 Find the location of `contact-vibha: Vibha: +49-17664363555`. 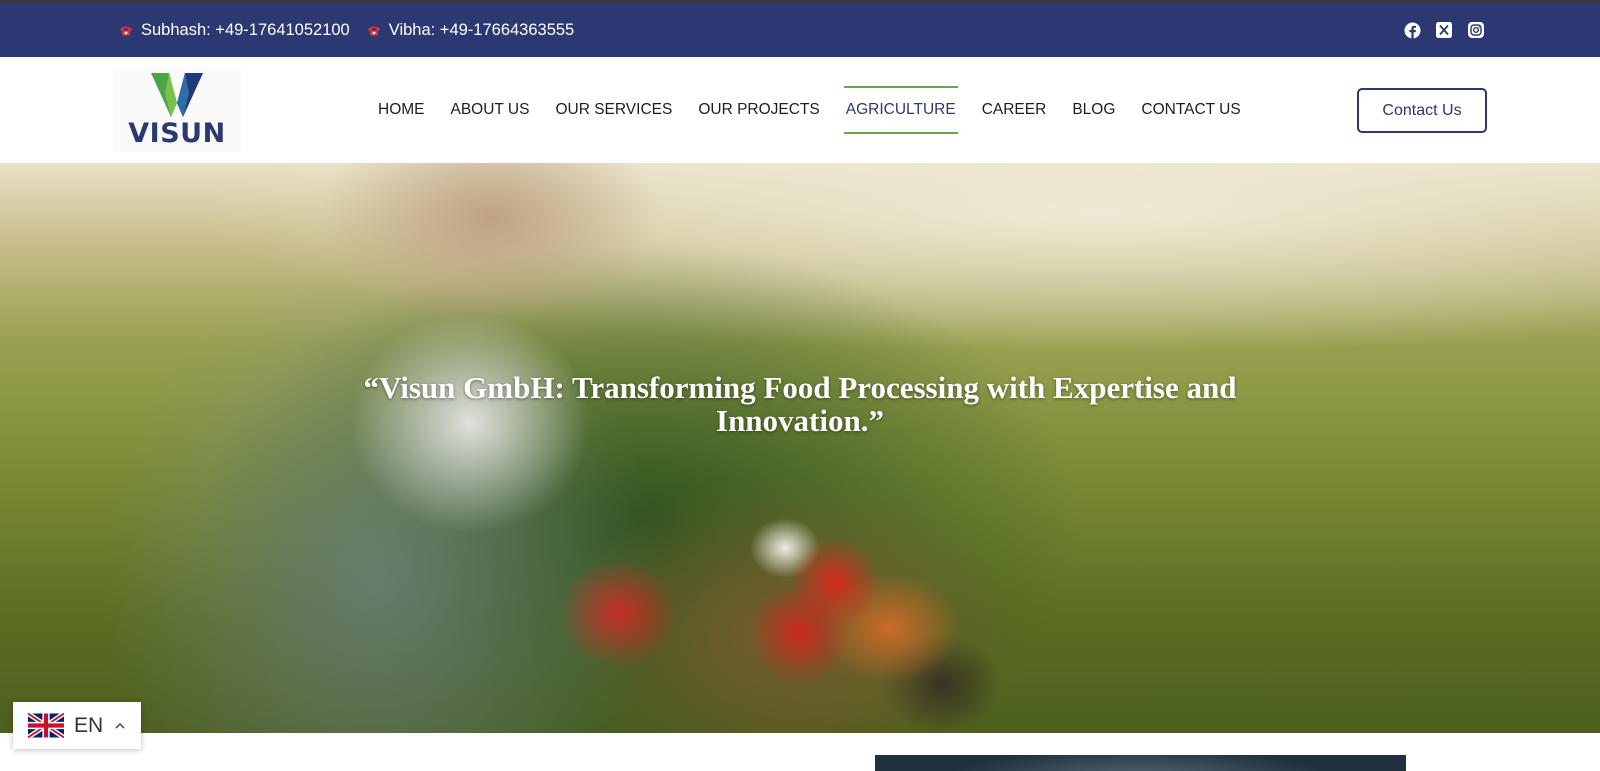

contact-vibha: Vibha: +49-17664363555 is located at coordinates (470, 30).